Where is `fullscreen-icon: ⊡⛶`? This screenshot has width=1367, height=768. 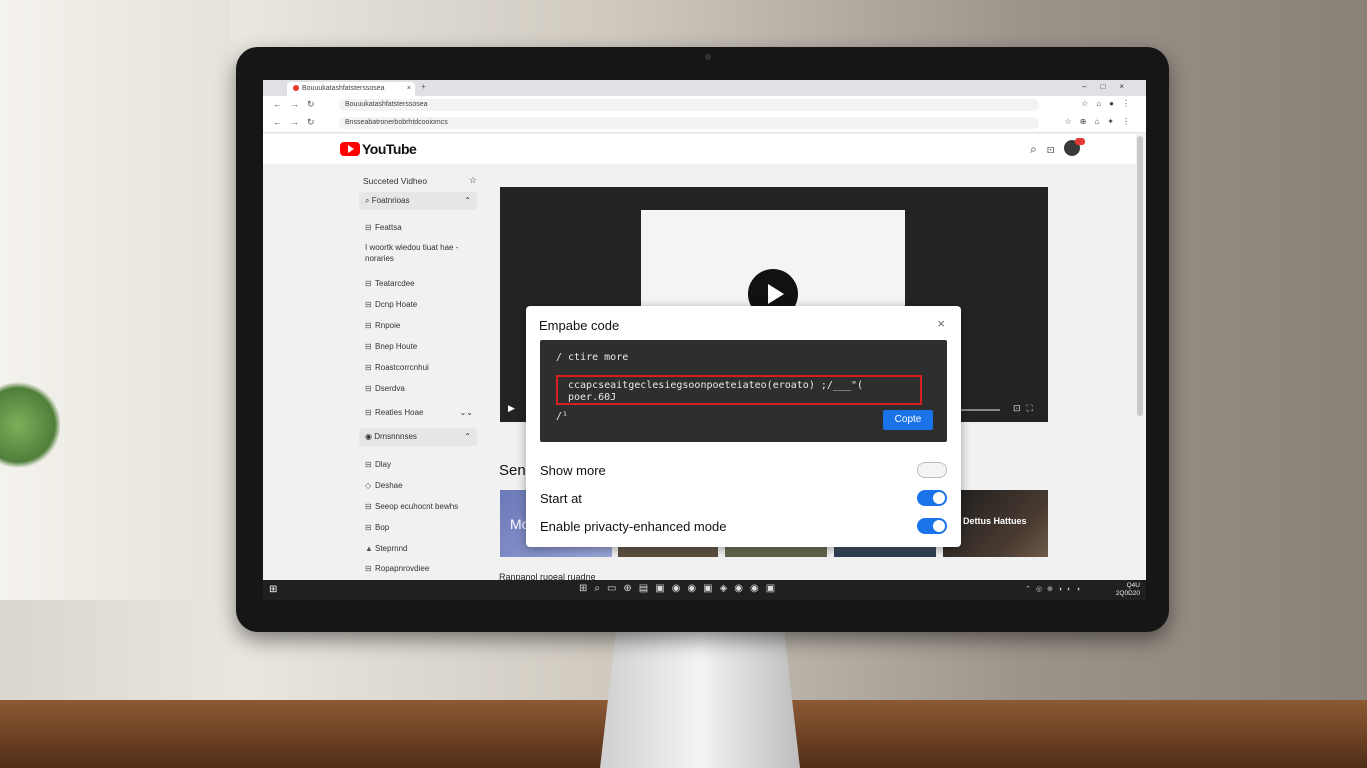
fullscreen-icon: ⊡⛶ is located at coordinates (1026, 408).